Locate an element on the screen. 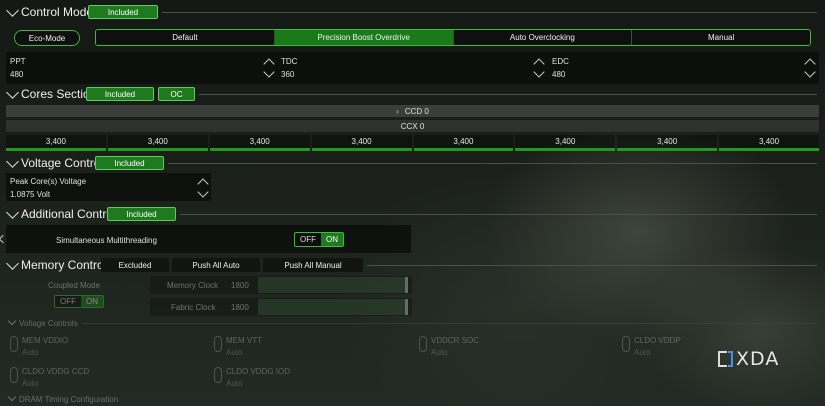 The height and width of the screenshot is (406, 825). mem-vtt-value: Auto is located at coordinates (234, 352).